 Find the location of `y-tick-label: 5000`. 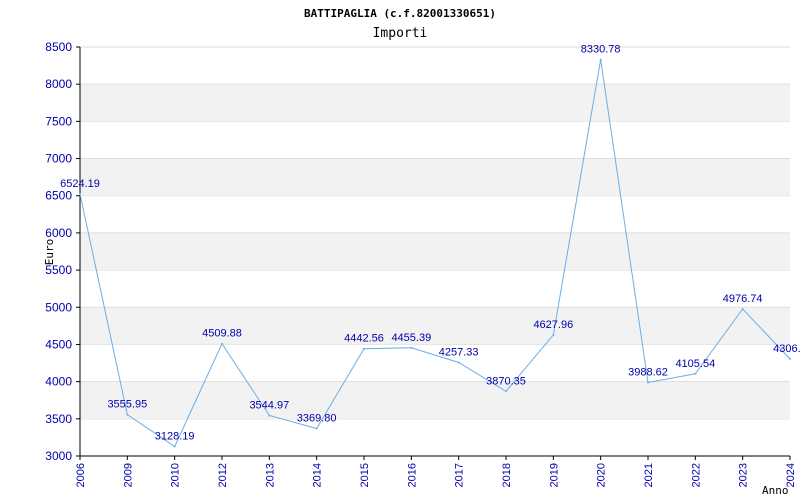

y-tick-label: 5000 is located at coordinates (58, 307).